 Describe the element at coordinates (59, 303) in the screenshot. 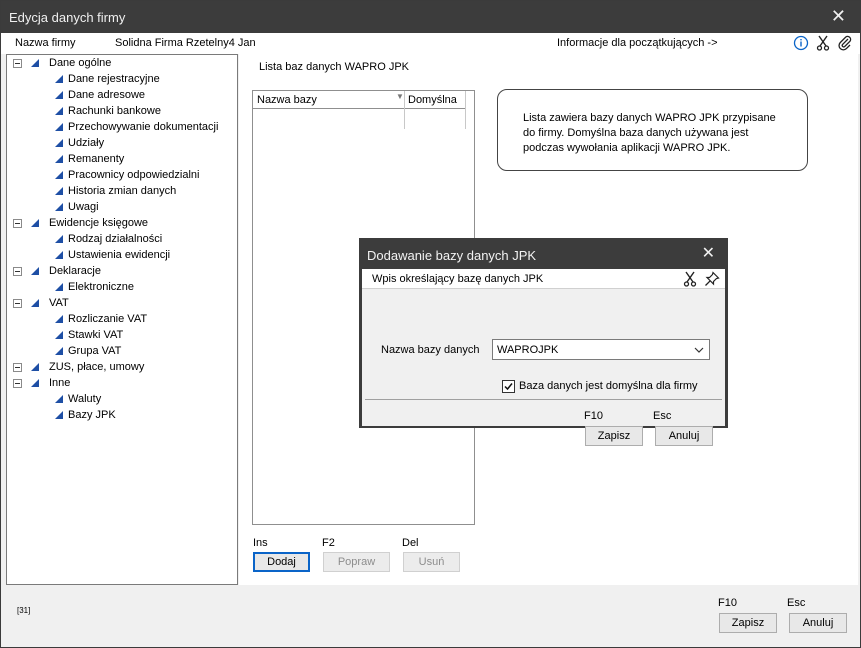

I see `tree-group-label: VAT` at that location.